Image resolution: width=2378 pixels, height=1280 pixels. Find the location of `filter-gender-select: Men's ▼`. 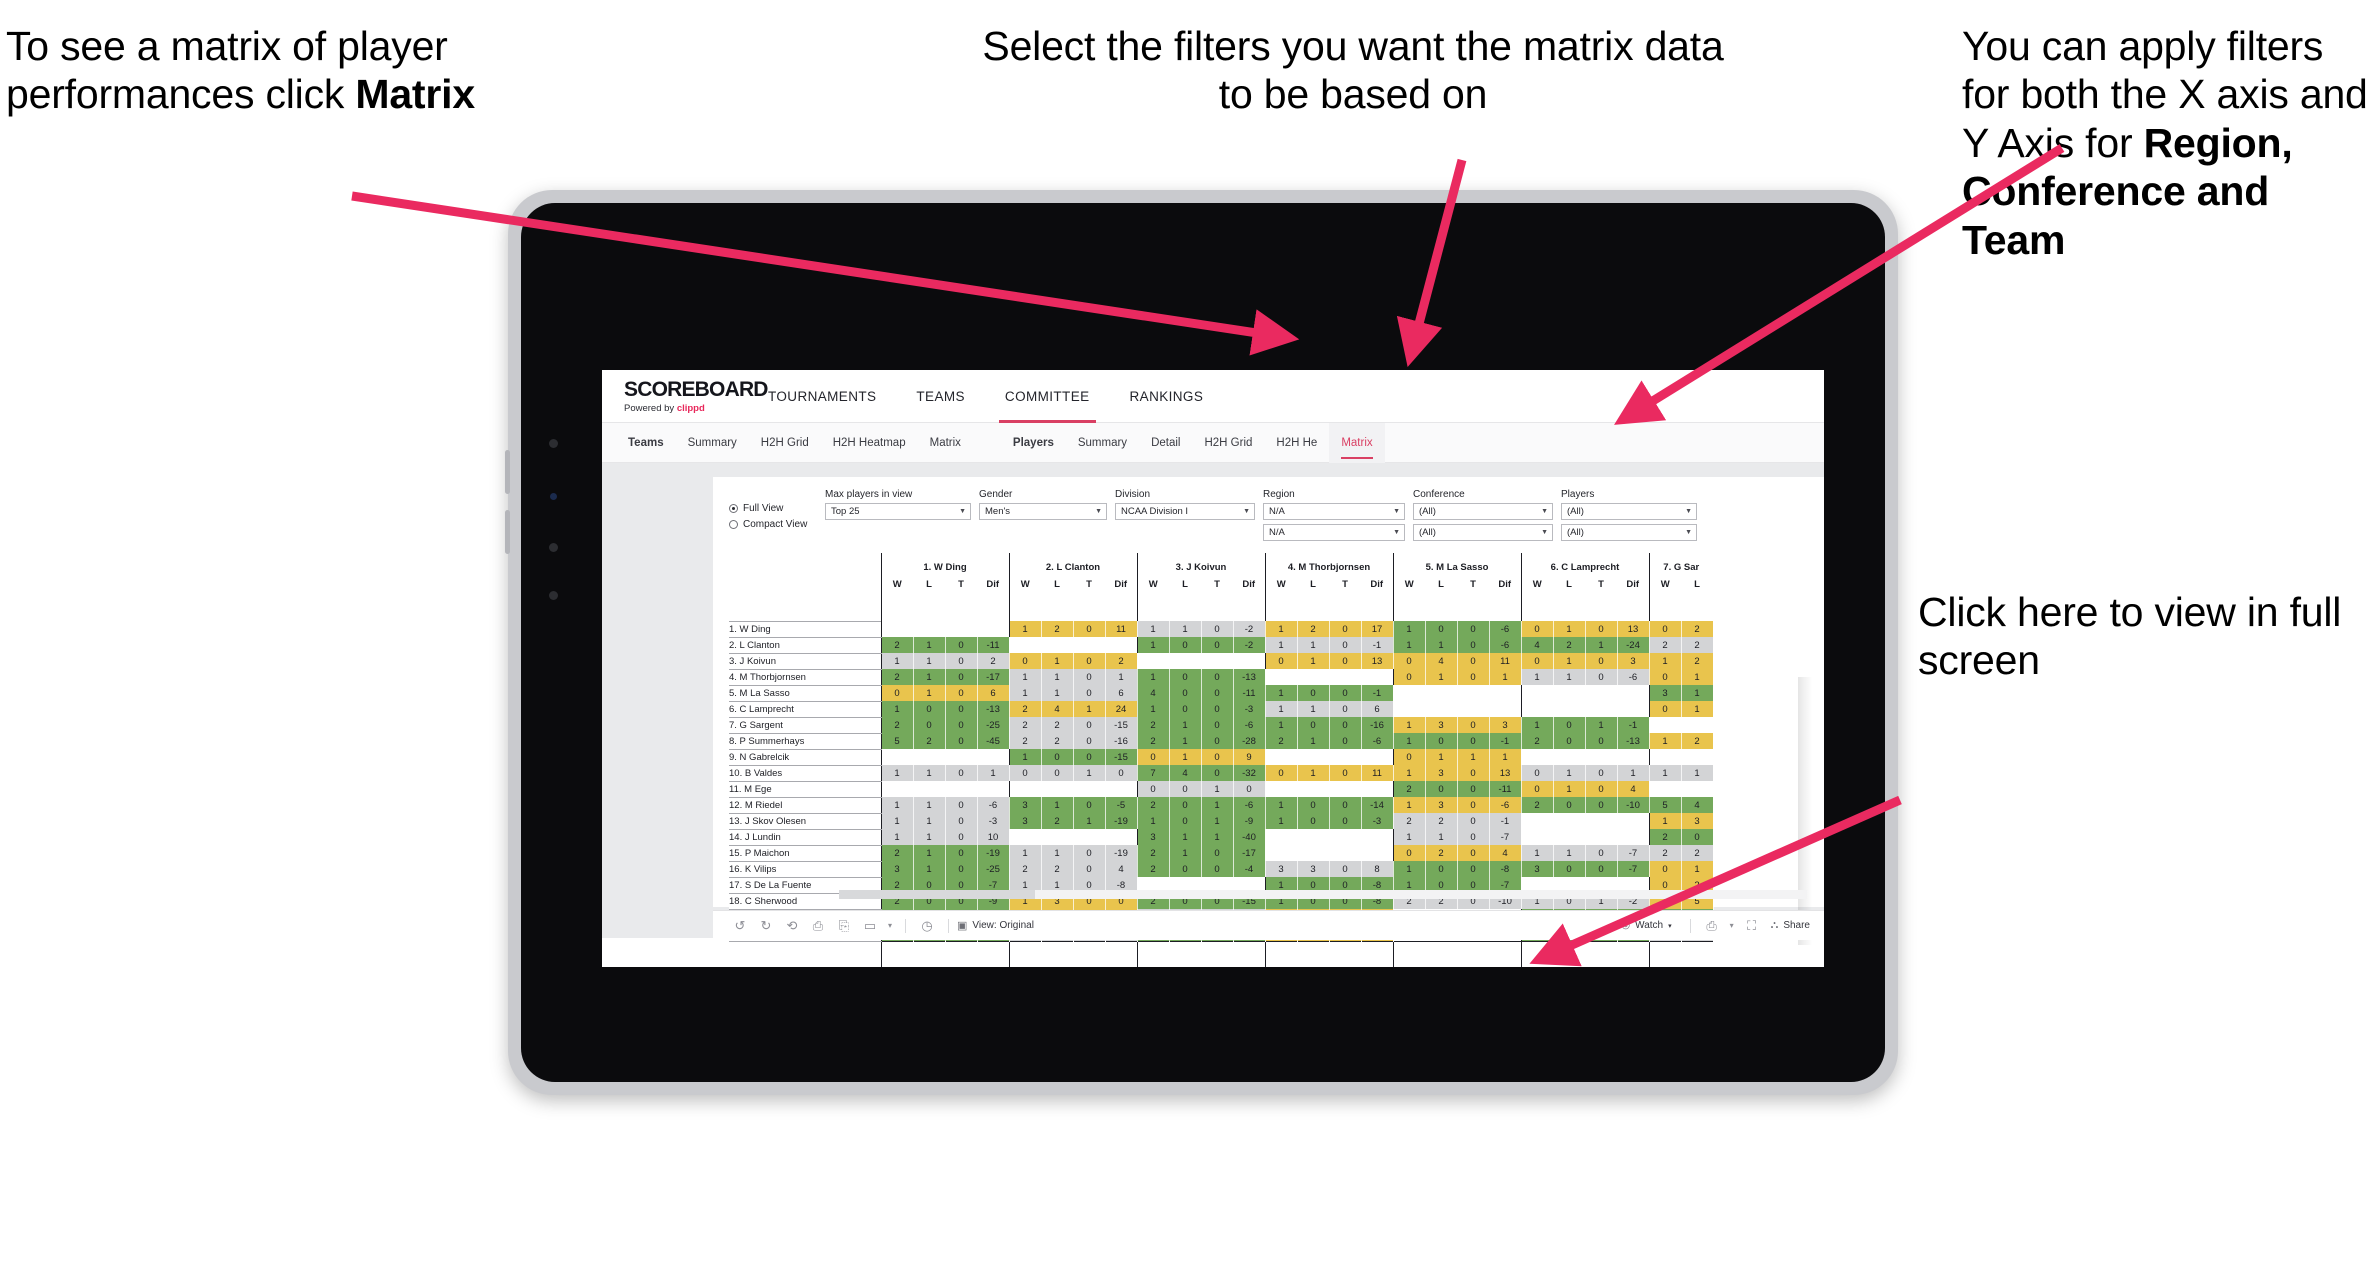

filter-gender-select: Men's ▼ is located at coordinates (1043, 511).